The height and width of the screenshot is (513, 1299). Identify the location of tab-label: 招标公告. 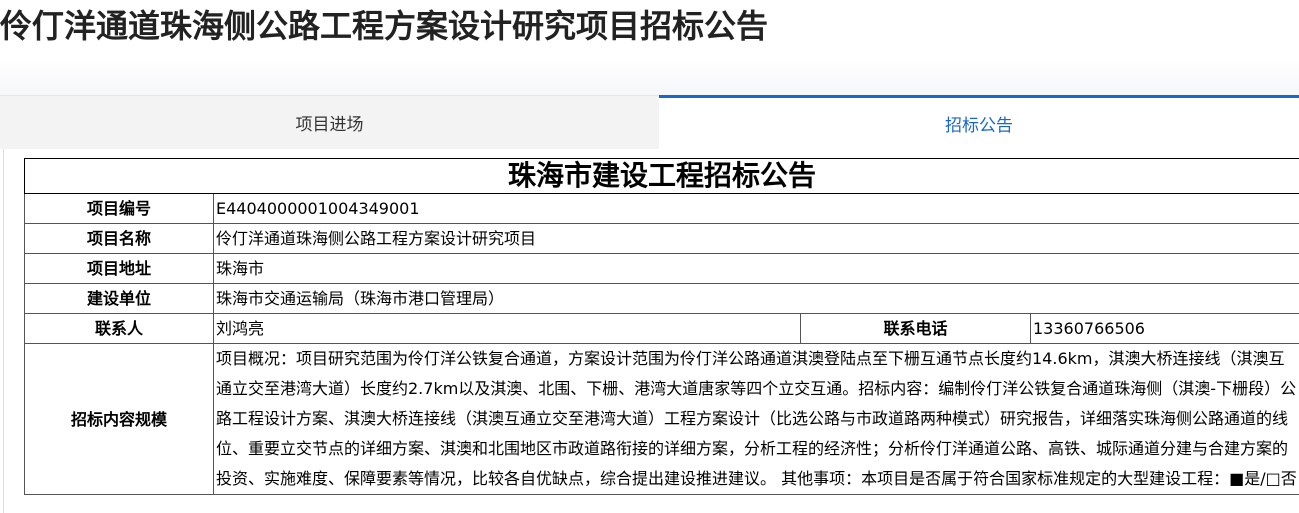
(979, 126).